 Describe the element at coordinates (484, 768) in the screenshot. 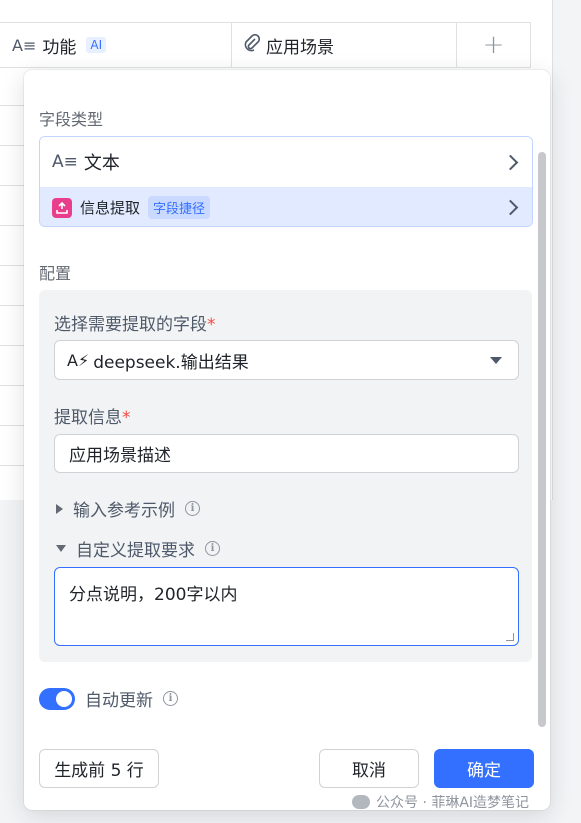

I see `confirm-button: 确定` at that location.